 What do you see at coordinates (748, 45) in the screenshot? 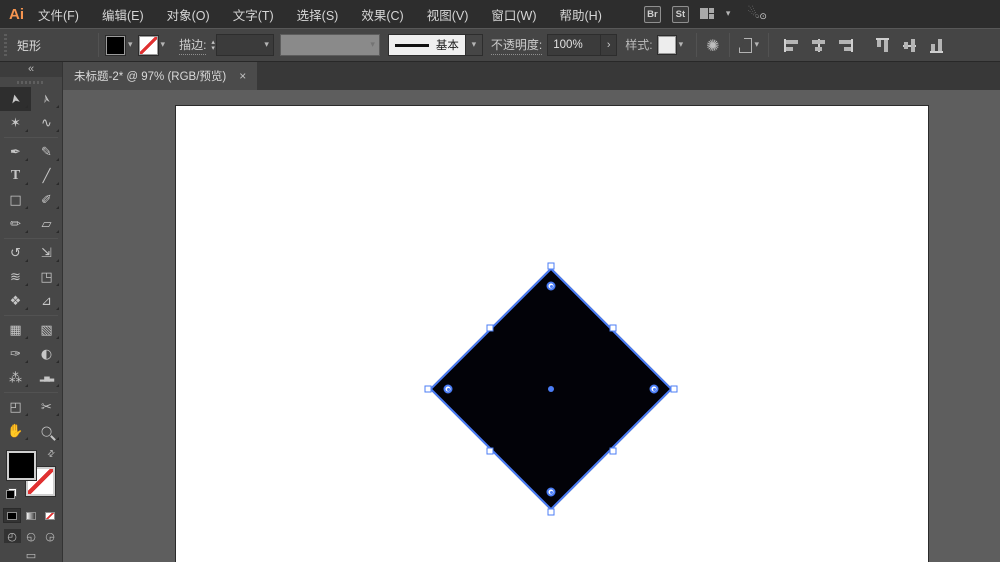
I see `document-setup-control: ▾` at bounding box center [748, 45].